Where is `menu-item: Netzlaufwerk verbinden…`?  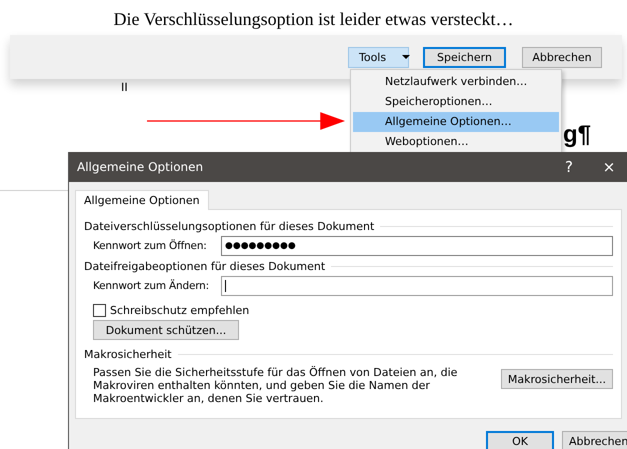 menu-item: Netzlaufwerk verbinden… is located at coordinates (456, 82).